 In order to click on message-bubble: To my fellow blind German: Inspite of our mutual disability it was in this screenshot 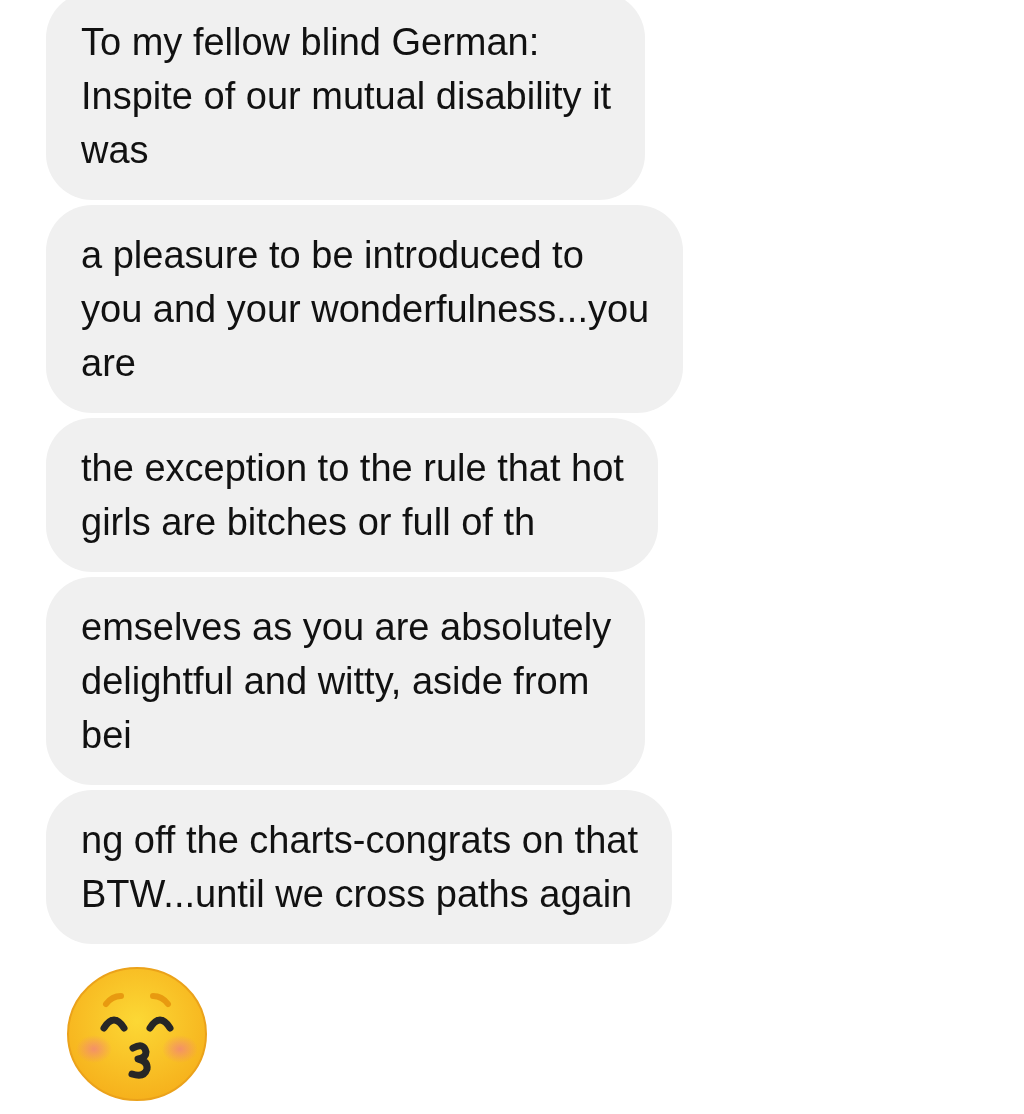, I will do `click(346, 100)`.